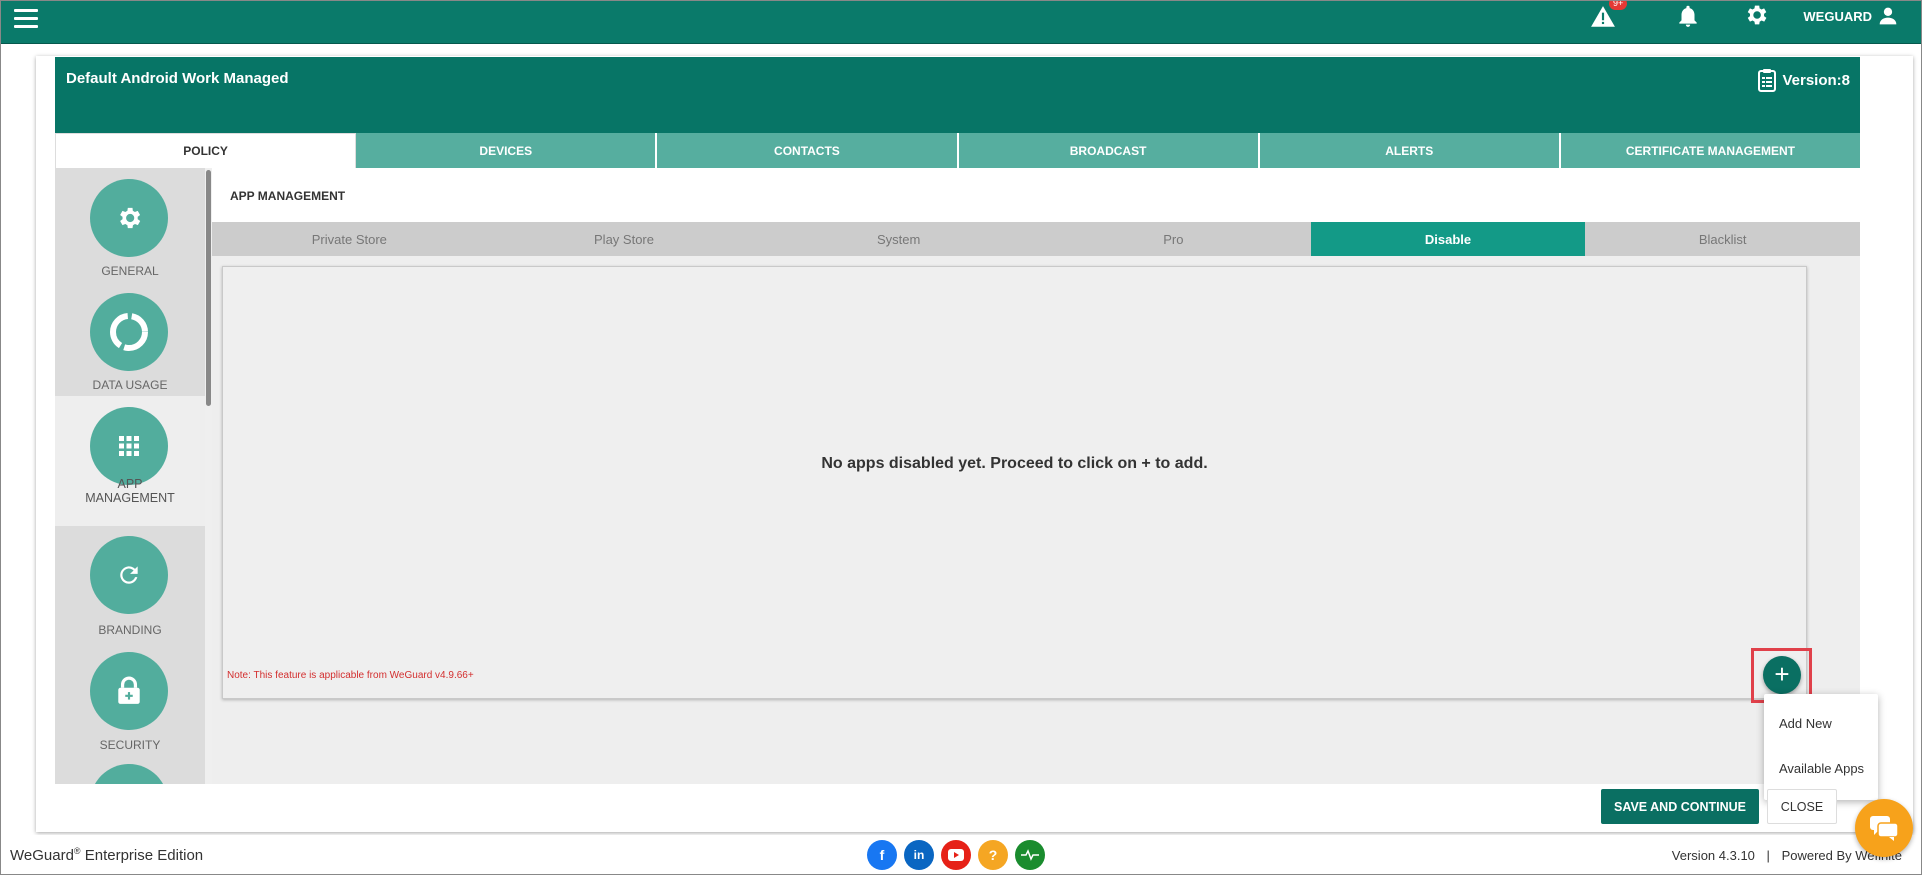 The height and width of the screenshot is (875, 1922). I want to click on status-pulse-icon, so click(1030, 855).